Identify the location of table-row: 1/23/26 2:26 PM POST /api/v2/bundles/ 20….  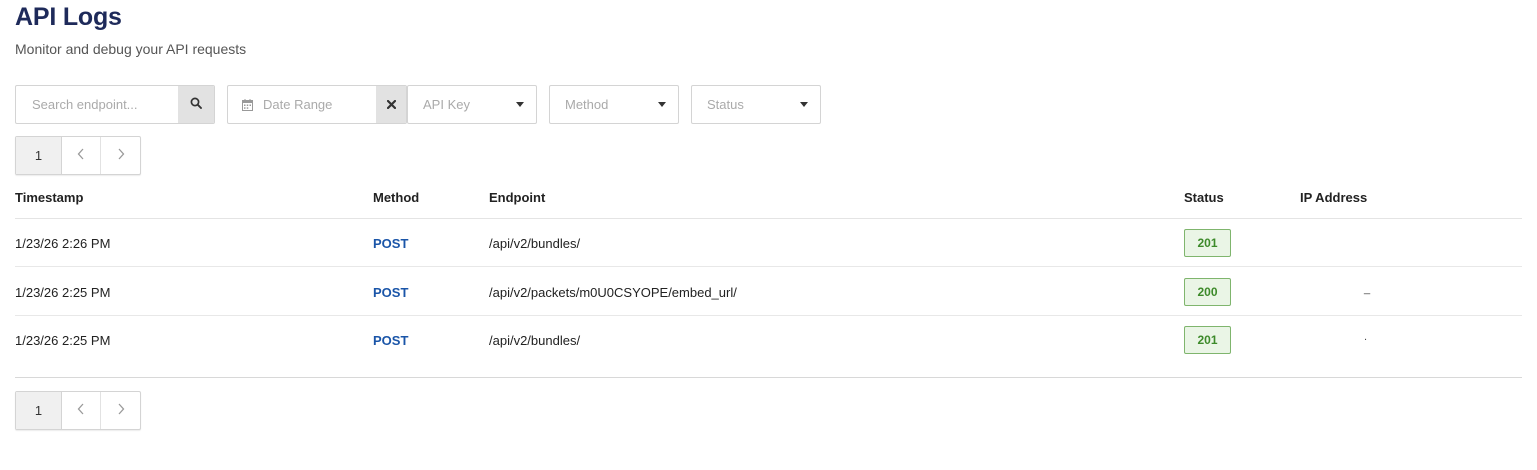
(768, 243).